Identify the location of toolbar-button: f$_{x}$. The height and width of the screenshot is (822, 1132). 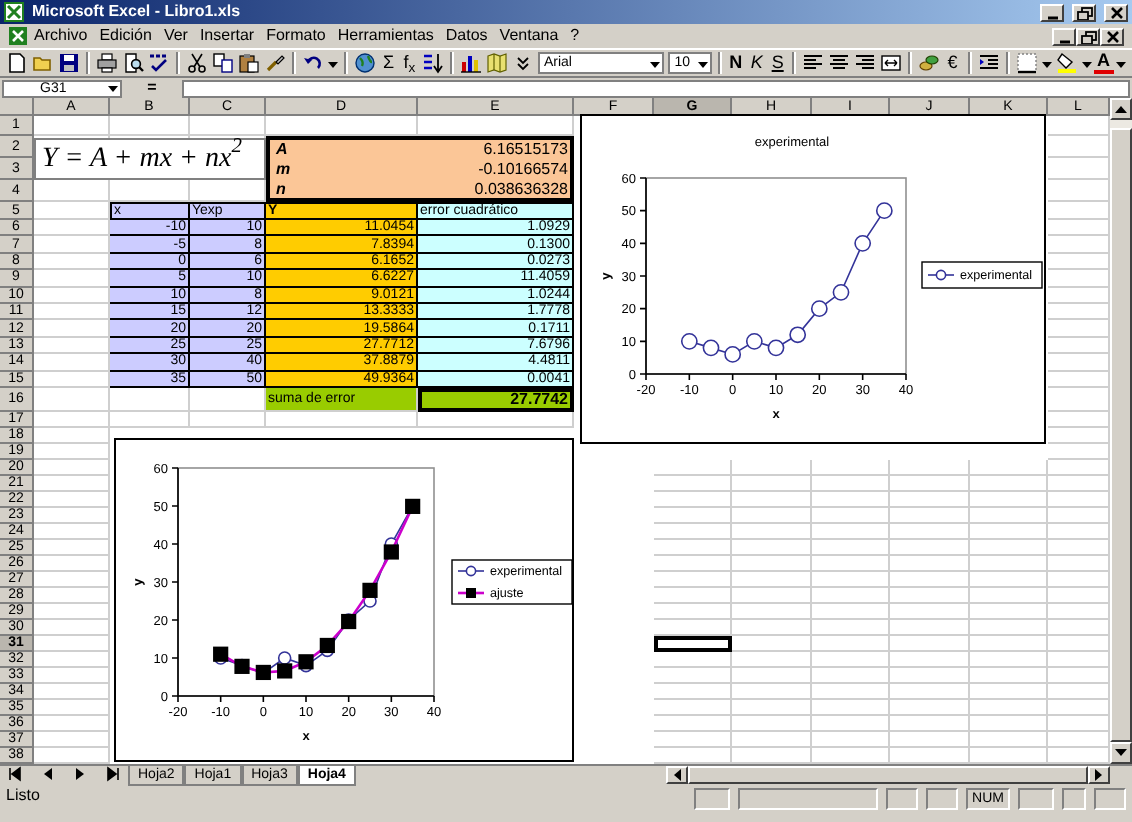
(409, 63).